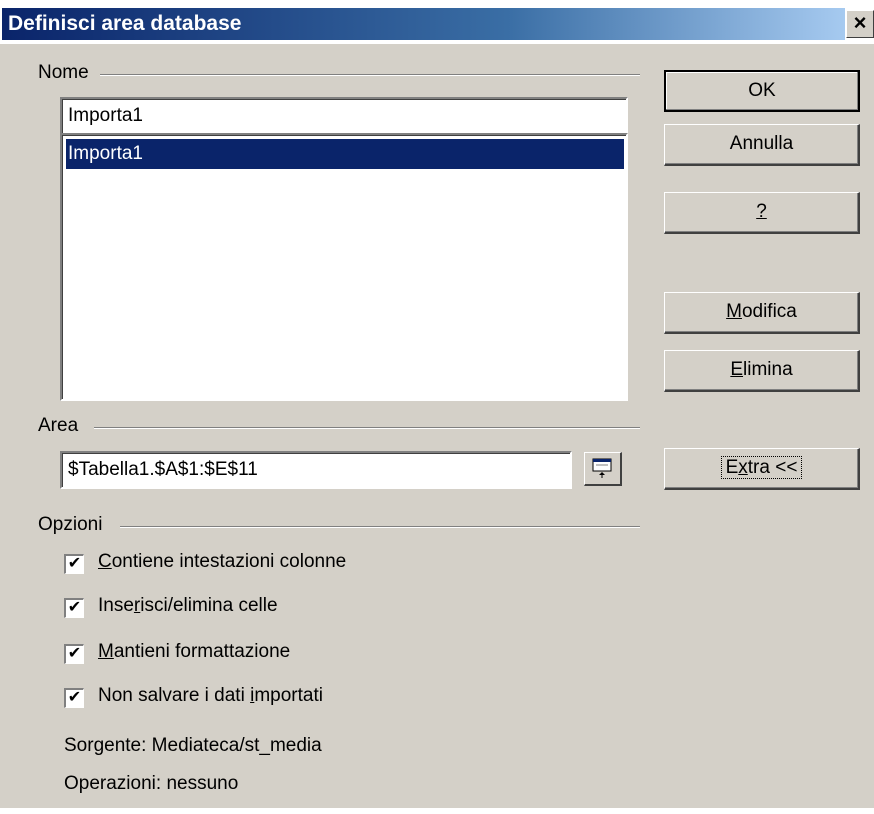  I want to click on name-input: Importa1, so click(344, 116).